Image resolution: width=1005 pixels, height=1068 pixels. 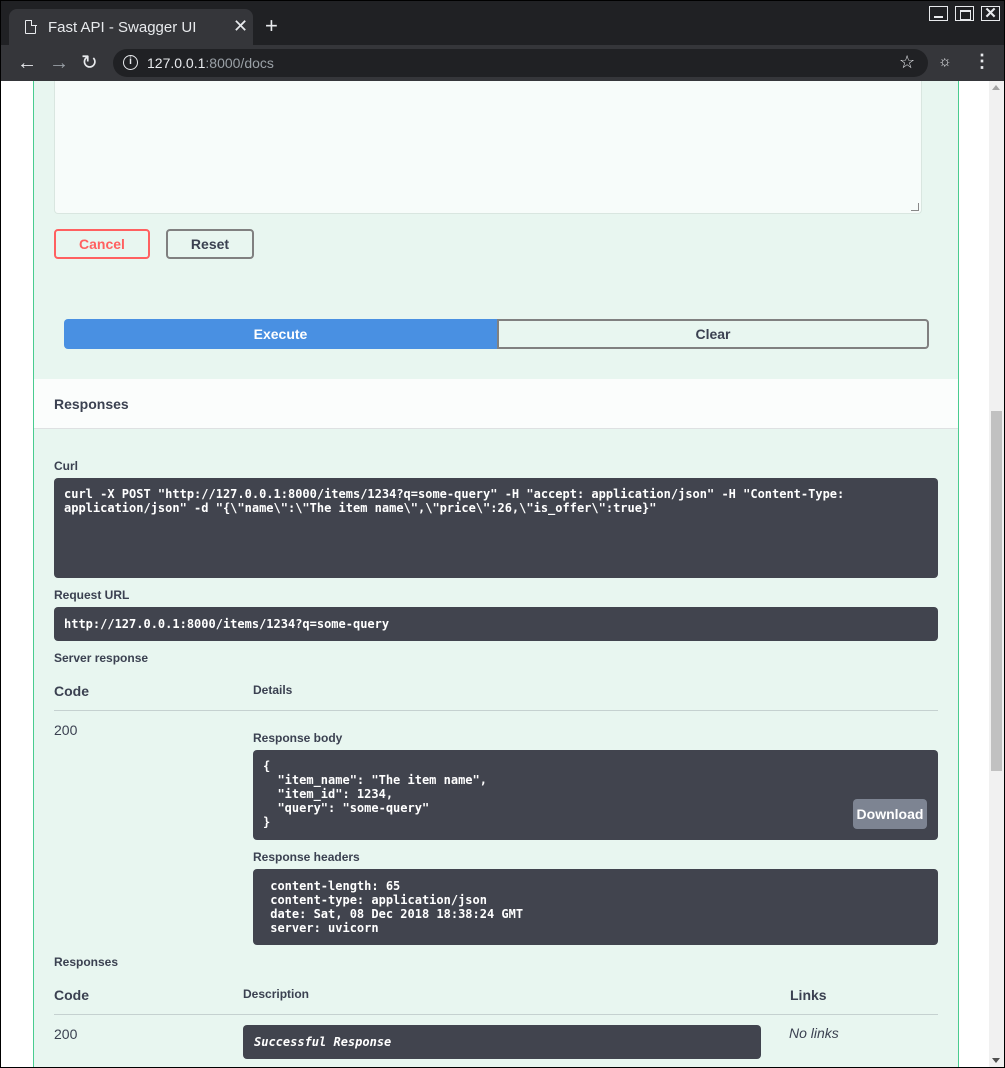 What do you see at coordinates (502, 23) in the screenshot?
I see `title-bar: Fast API - Swagger UI ✕ + ✕` at bounding box center [502, 23].